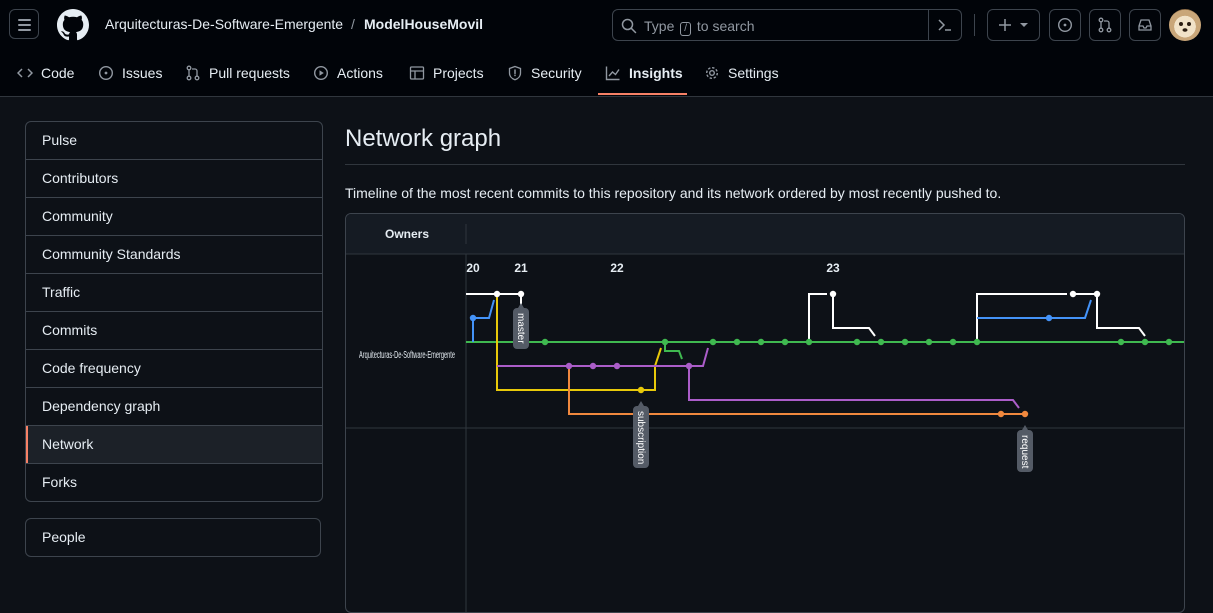 This screenshot has height=613, width=1213. Describe the element at coordinates (483, 320) in the screenshot. I see `blue-branch-line` at that location.